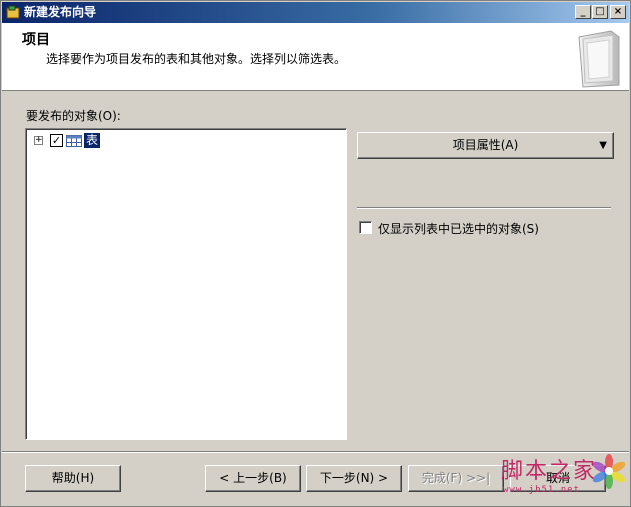 This screenshot has height=507, width=631. I want to click on next-button: 下一步(N) >, so click(354, 478).